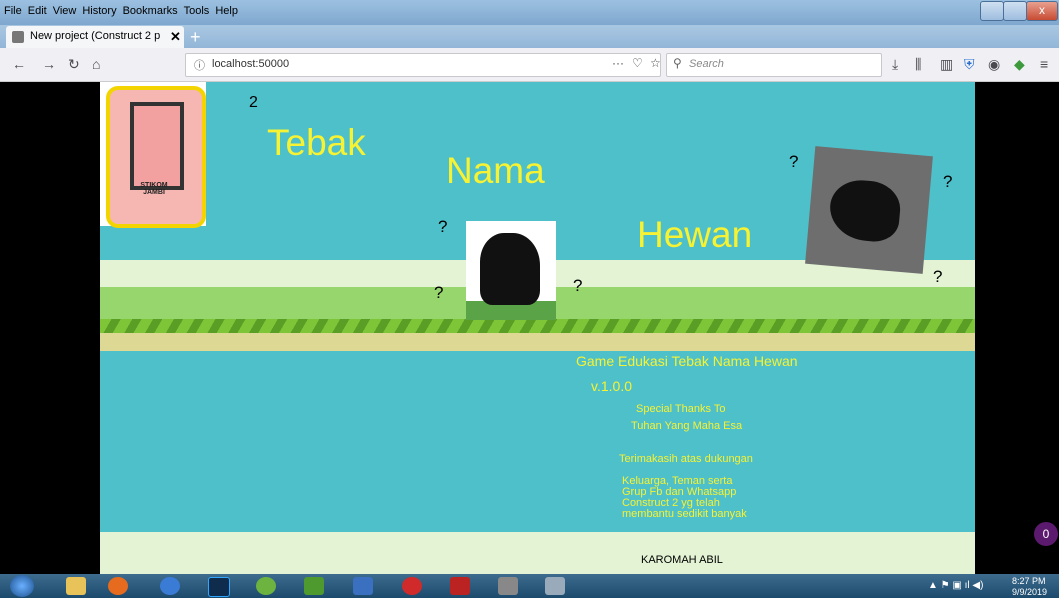 The width and height of the screenshot is (1059, 598). Describe the element at coordinates (314, 586) in the screenshot. I see `app-icon-lime` at that location.